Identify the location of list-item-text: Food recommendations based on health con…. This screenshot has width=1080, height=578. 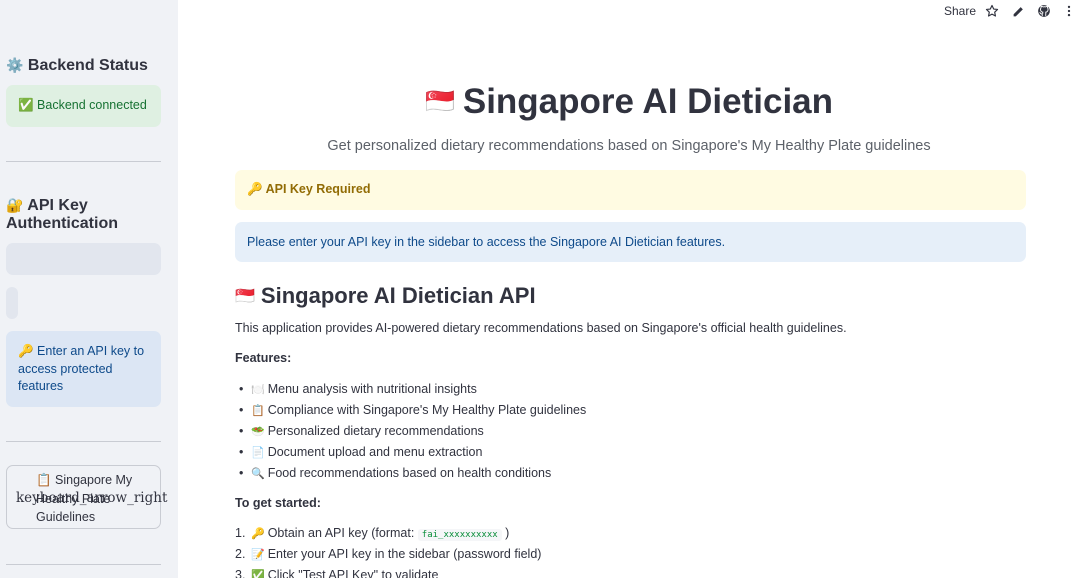
(409, 473).